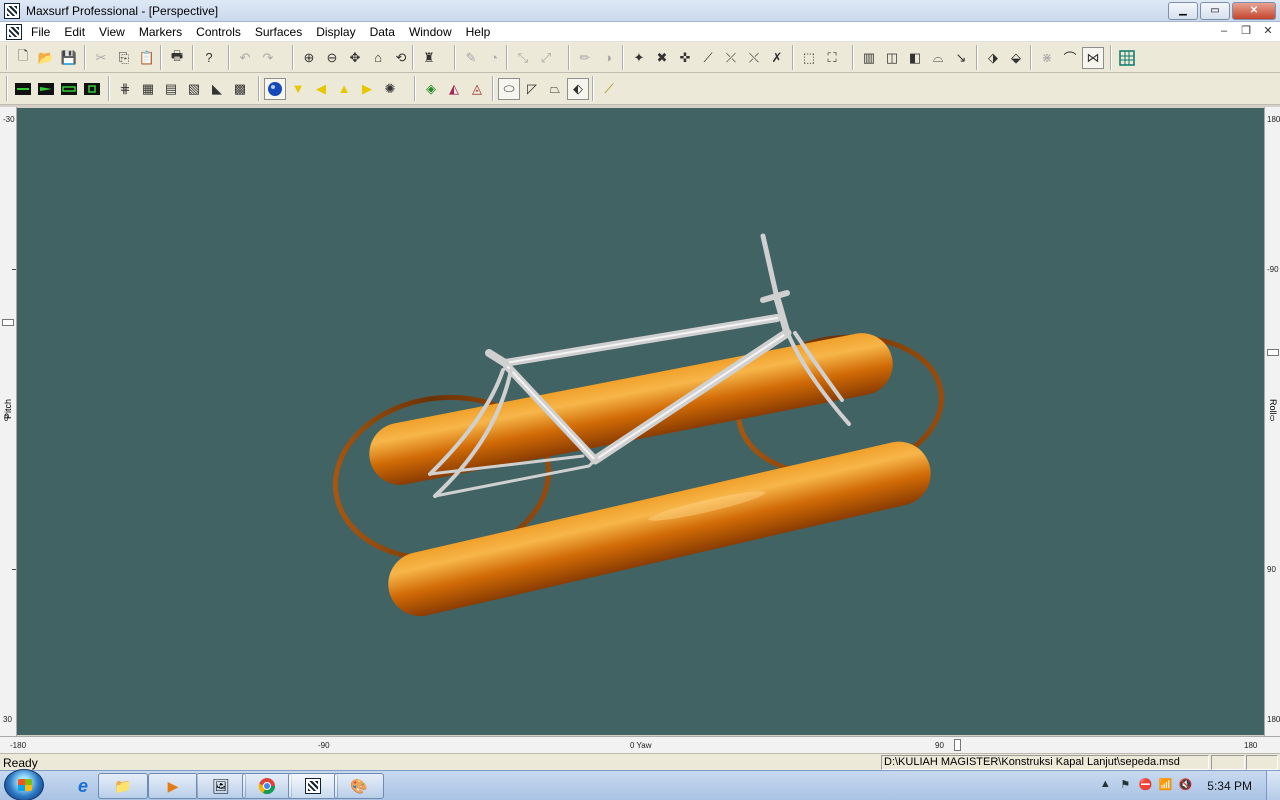 Image resolution: width=1280 pixels, height=800 pixels. Describe the element at coordinates (1105, 786) in the screenshot. I see `show-hidden-icons-icon: ▲` at that location.